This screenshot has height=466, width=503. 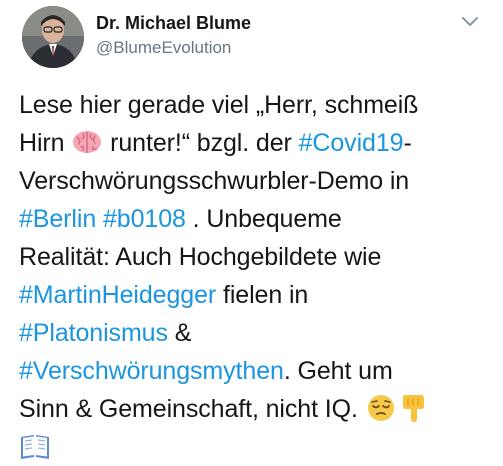 I want to click on text-segment: Realität: Auch Hochgebildete wie, so click(x=200, y=257).